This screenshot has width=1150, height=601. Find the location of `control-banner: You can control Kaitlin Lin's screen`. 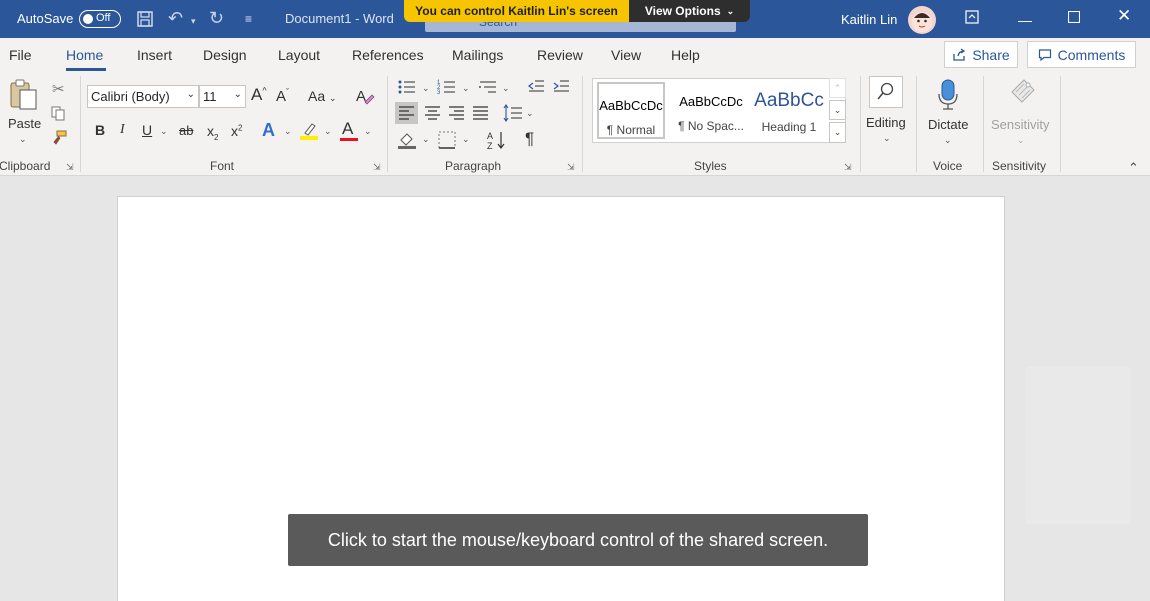

control-banner: You can control Kaitlin Lin's screen is located at coordinates (516, 11).